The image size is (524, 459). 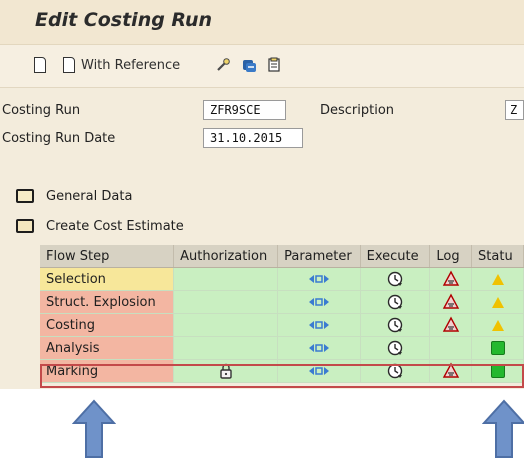 I want to click on lock-icon, so click(x=225, y=371).